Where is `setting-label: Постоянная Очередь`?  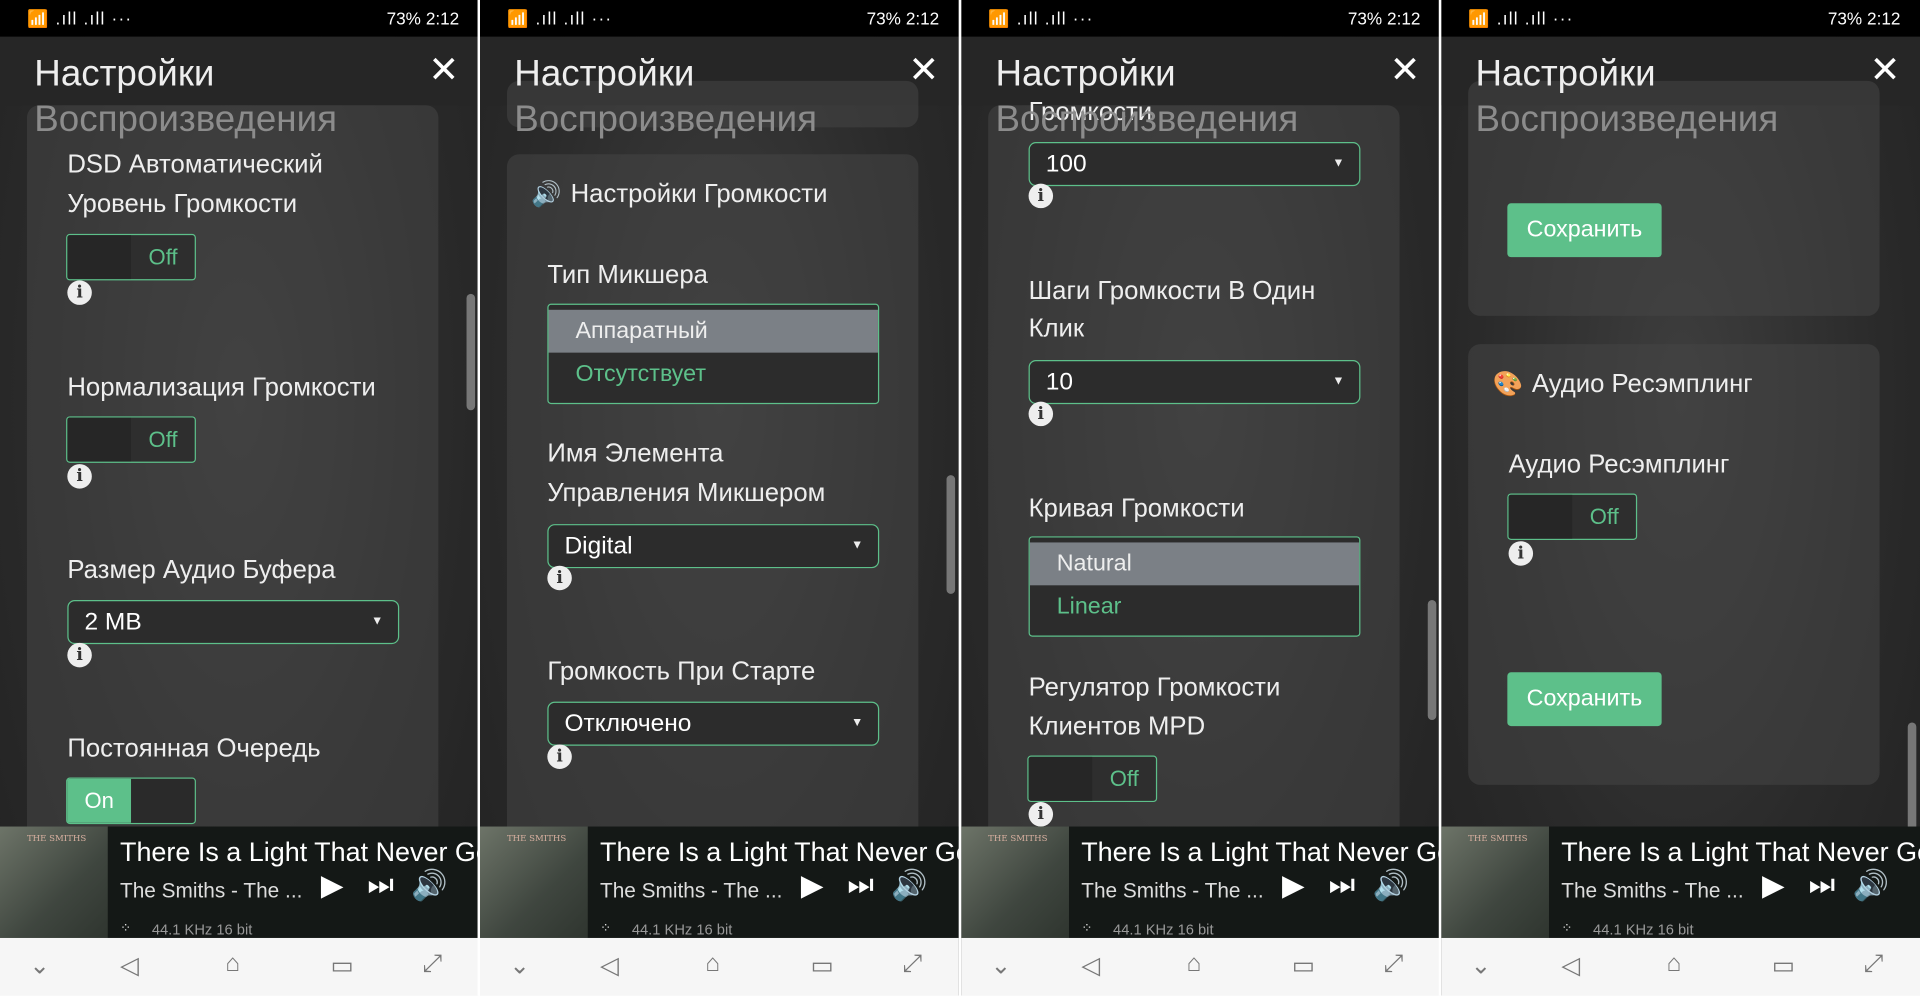
setting-label: Постоянная Очередь is located at coordinates (194, 748).